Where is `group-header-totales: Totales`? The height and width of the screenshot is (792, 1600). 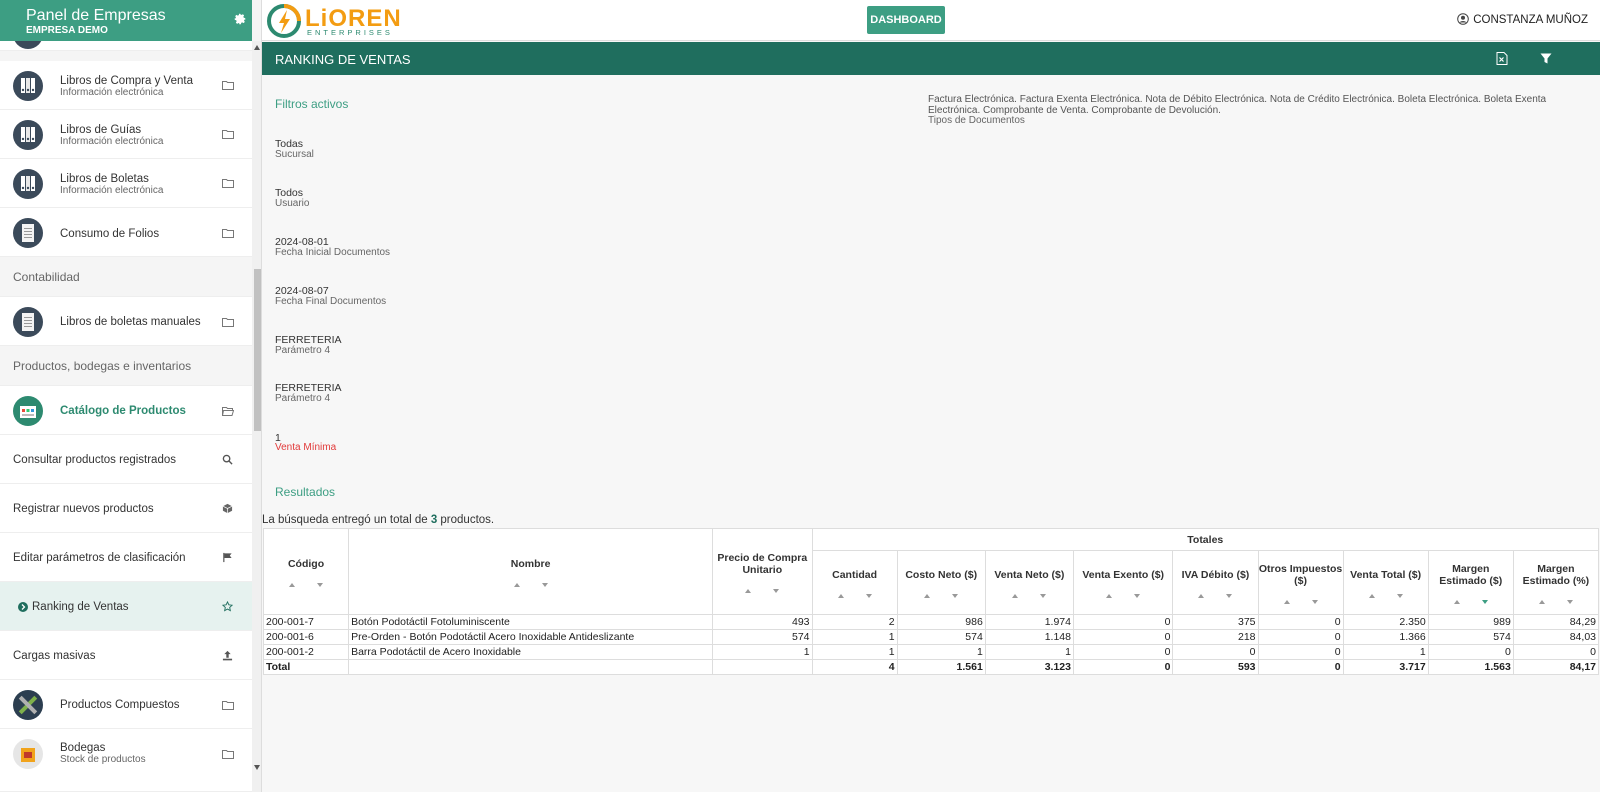 group-header-totales: Totales is located at coordinates (1205, 539).